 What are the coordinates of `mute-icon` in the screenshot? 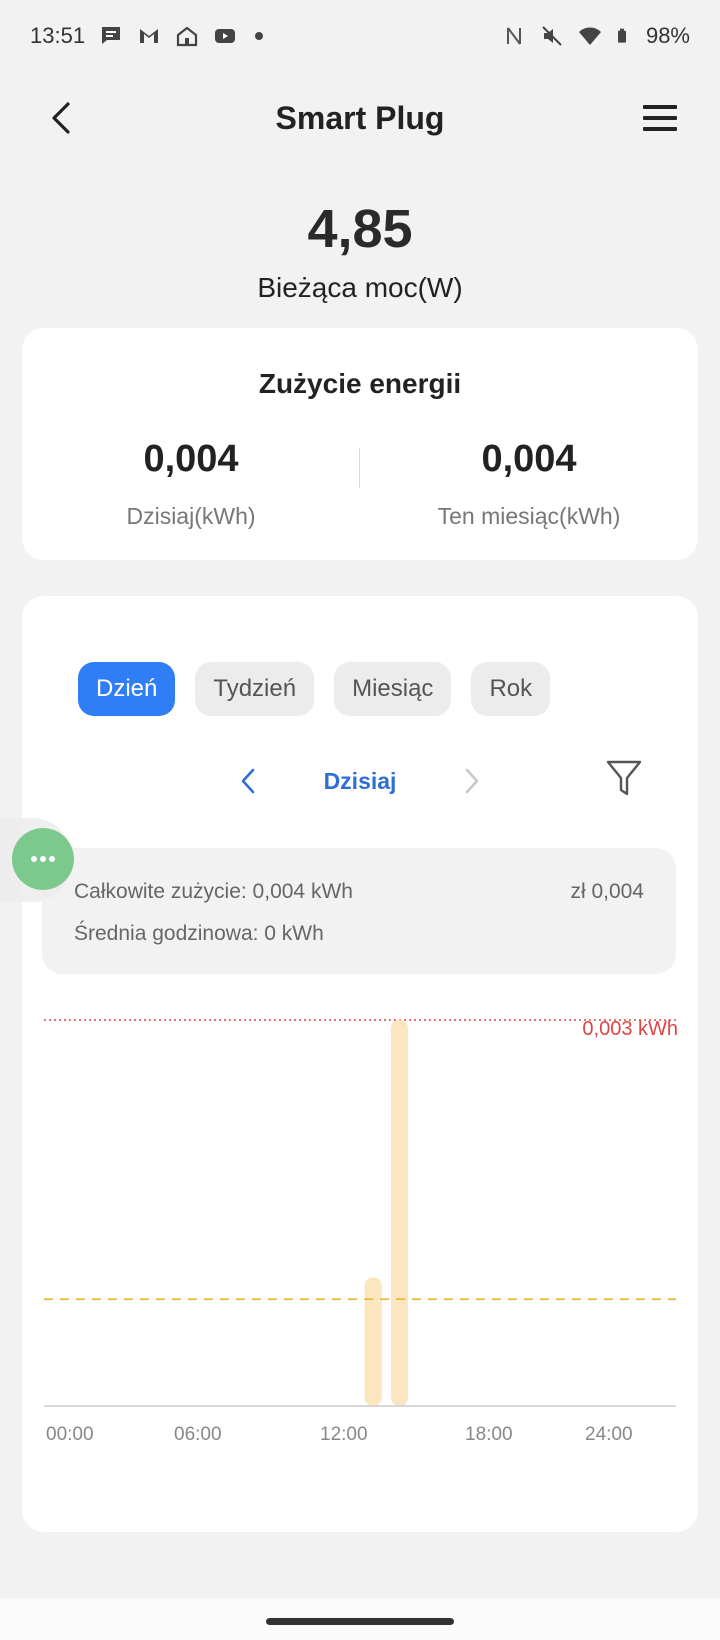 It's located at (552, 36).